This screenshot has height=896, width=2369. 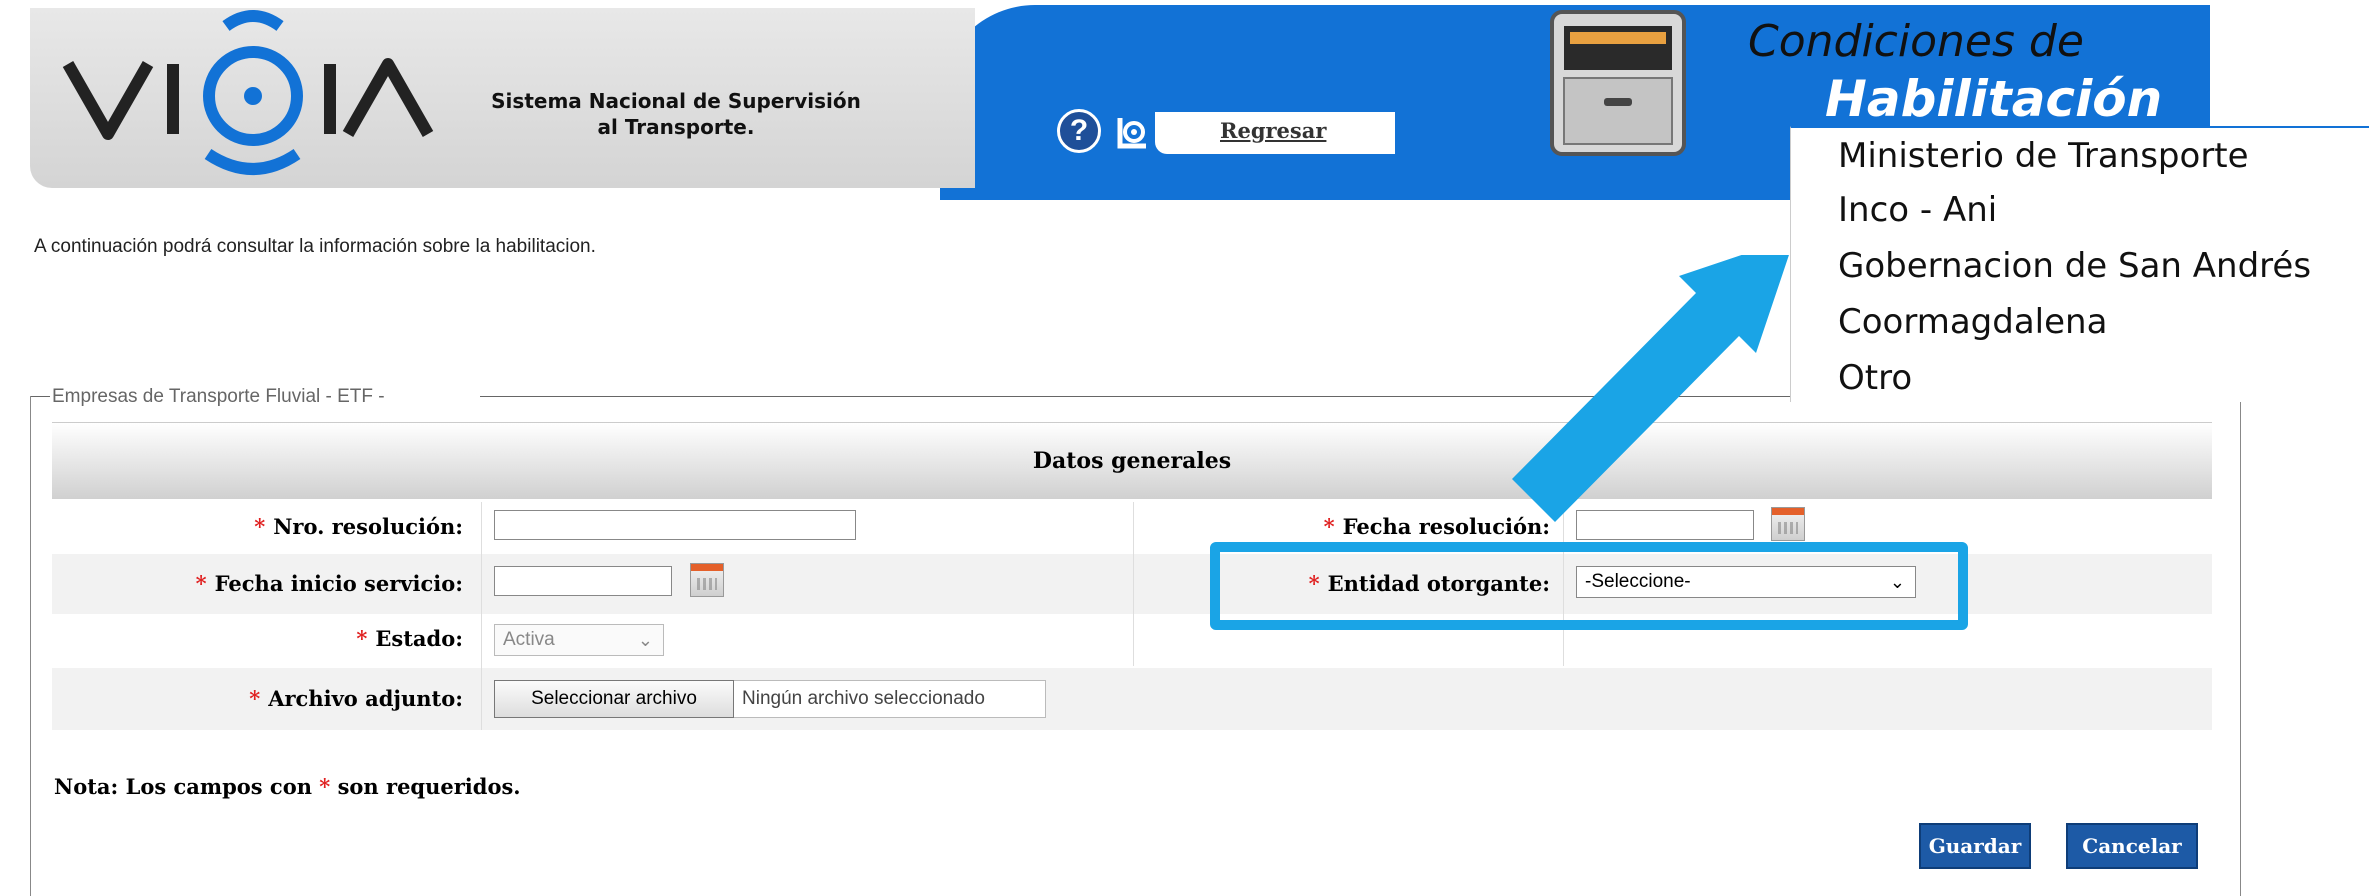 I want to click on archivo-adjunto-label: * Archivo adjunto:, so click(x=356, y=698).